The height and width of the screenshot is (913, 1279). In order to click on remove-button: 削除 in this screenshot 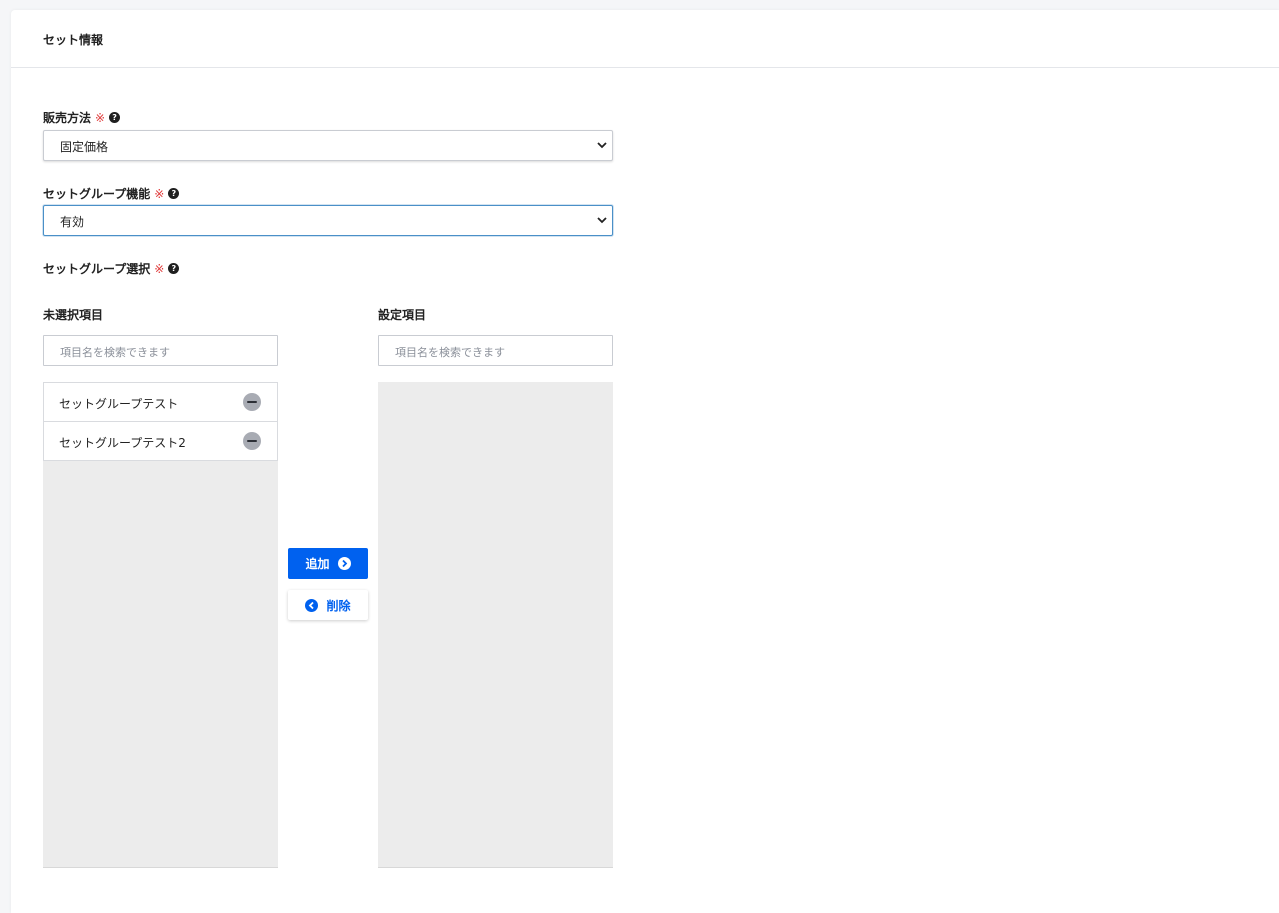, I will do `click(328, 605)`.